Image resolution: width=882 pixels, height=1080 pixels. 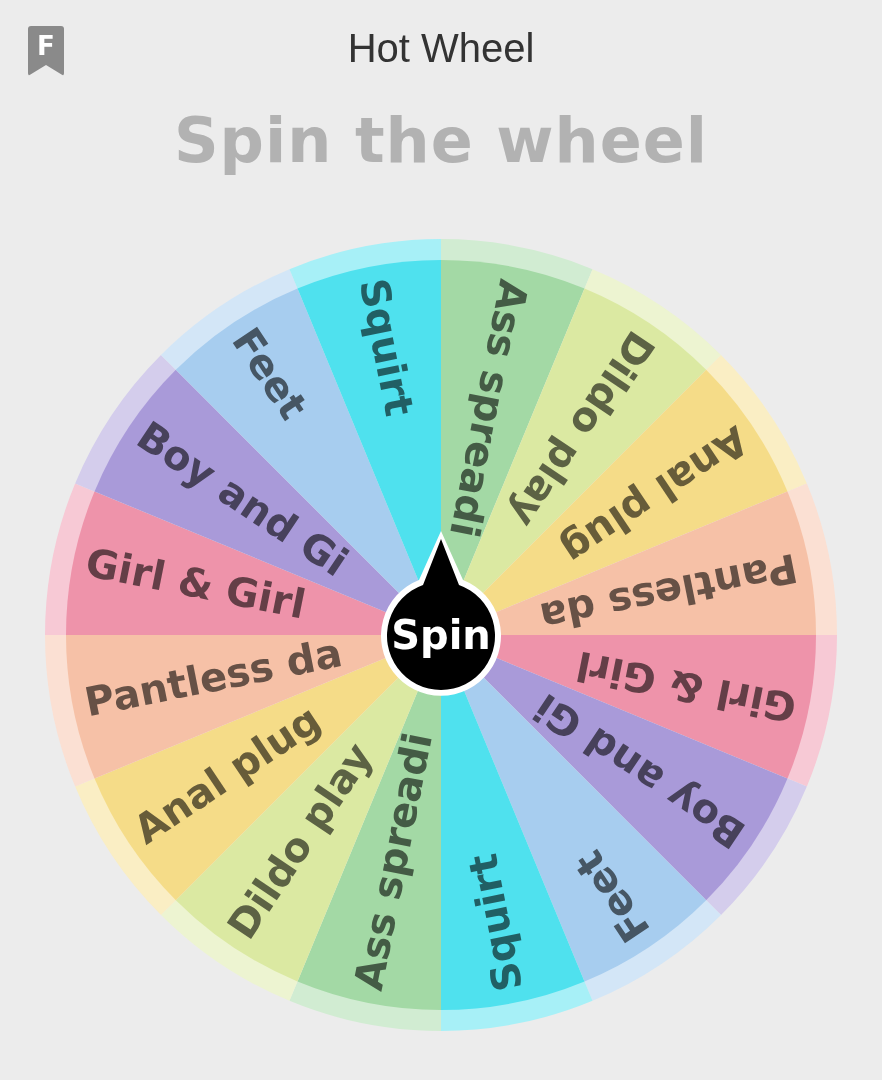 I want to click on app-title: Hot Wheel, so click(x=441, y=48).